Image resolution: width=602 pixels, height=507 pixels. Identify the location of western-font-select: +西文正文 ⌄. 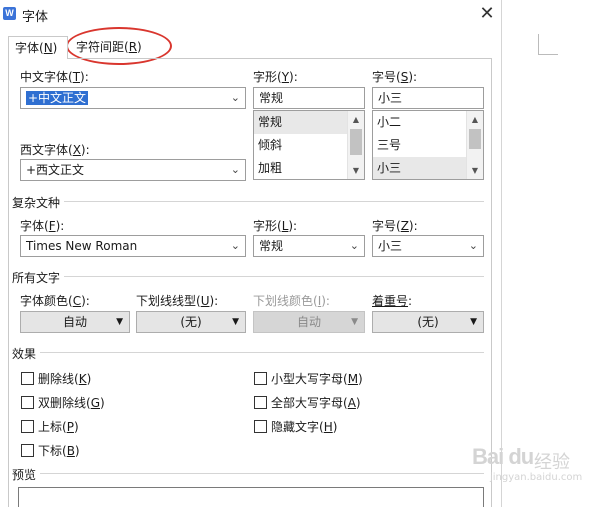
(133, 170).